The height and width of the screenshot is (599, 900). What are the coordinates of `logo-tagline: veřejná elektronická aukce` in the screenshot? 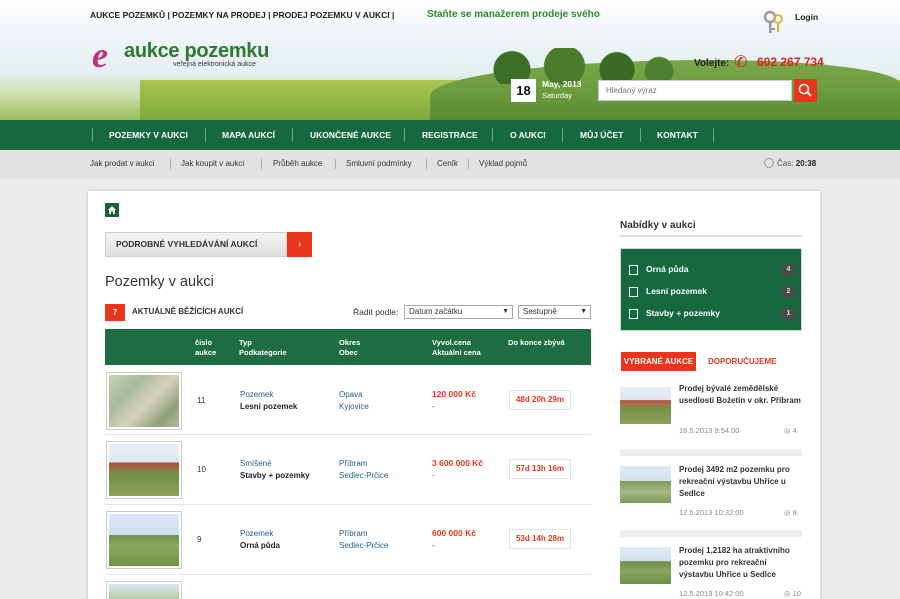 It's located at (214, 64).